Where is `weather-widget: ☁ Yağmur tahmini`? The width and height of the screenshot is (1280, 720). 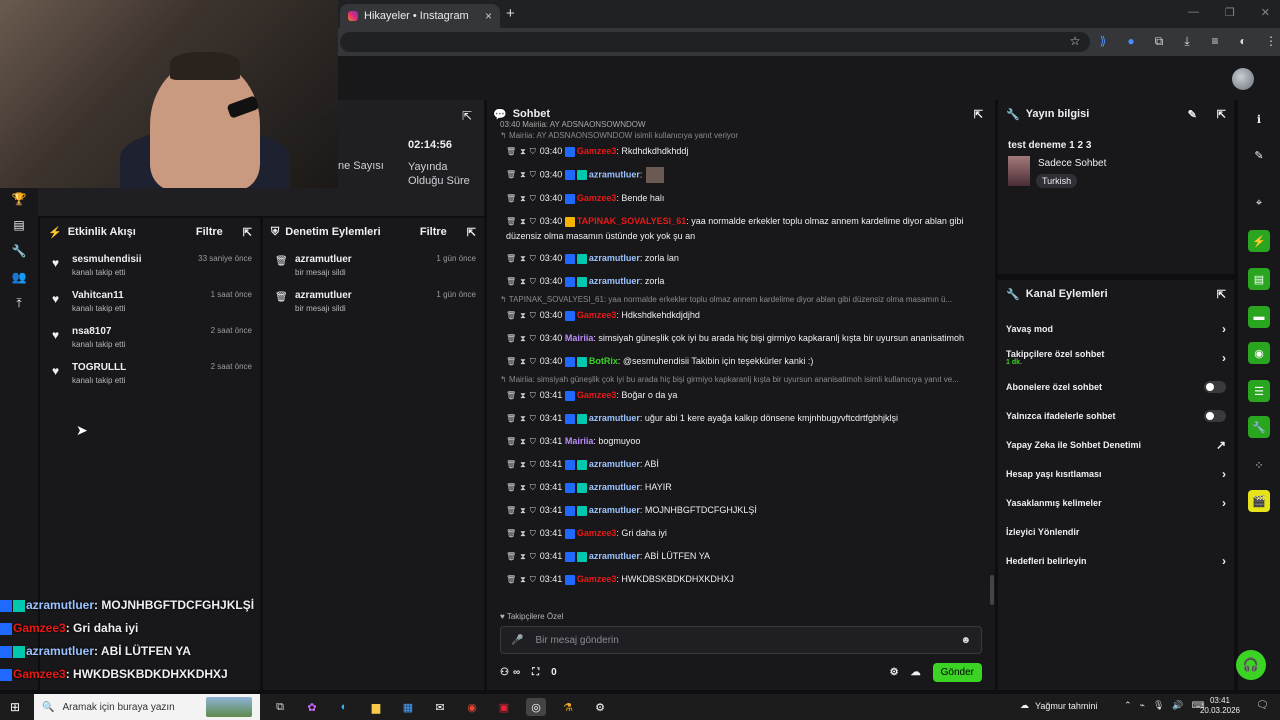 weather-widget: ☁ Yağmur tahmini is located at coordinates (1058, 705).